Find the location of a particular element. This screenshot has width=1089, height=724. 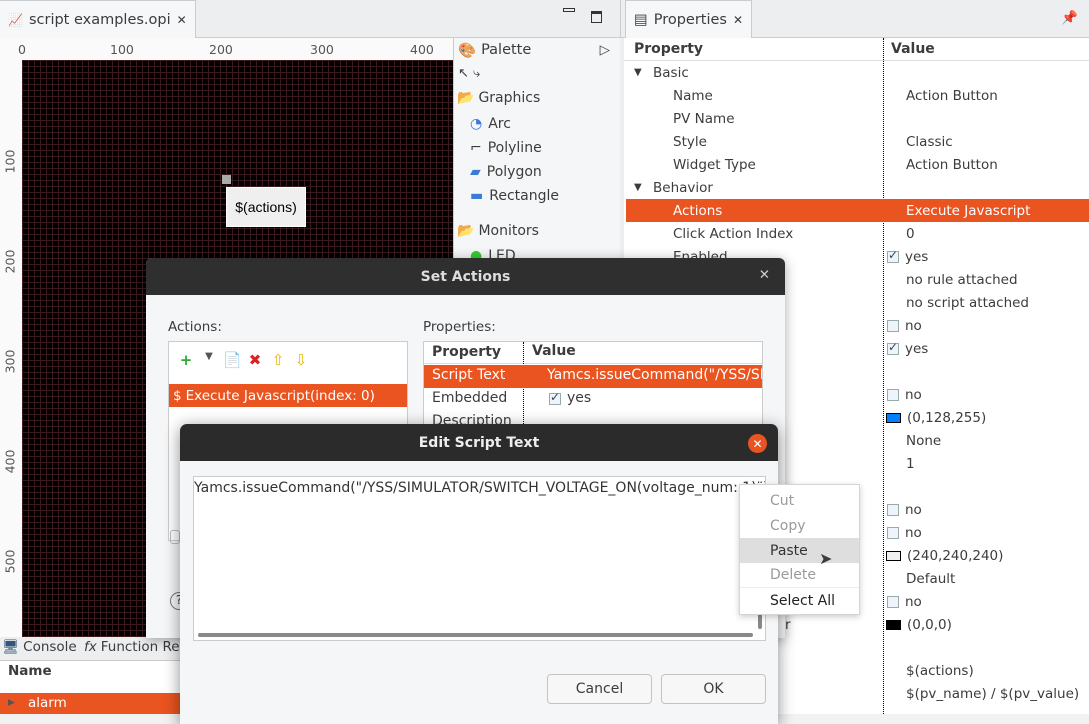

property-name: Click Action Index is located at coordinates (733, 233).